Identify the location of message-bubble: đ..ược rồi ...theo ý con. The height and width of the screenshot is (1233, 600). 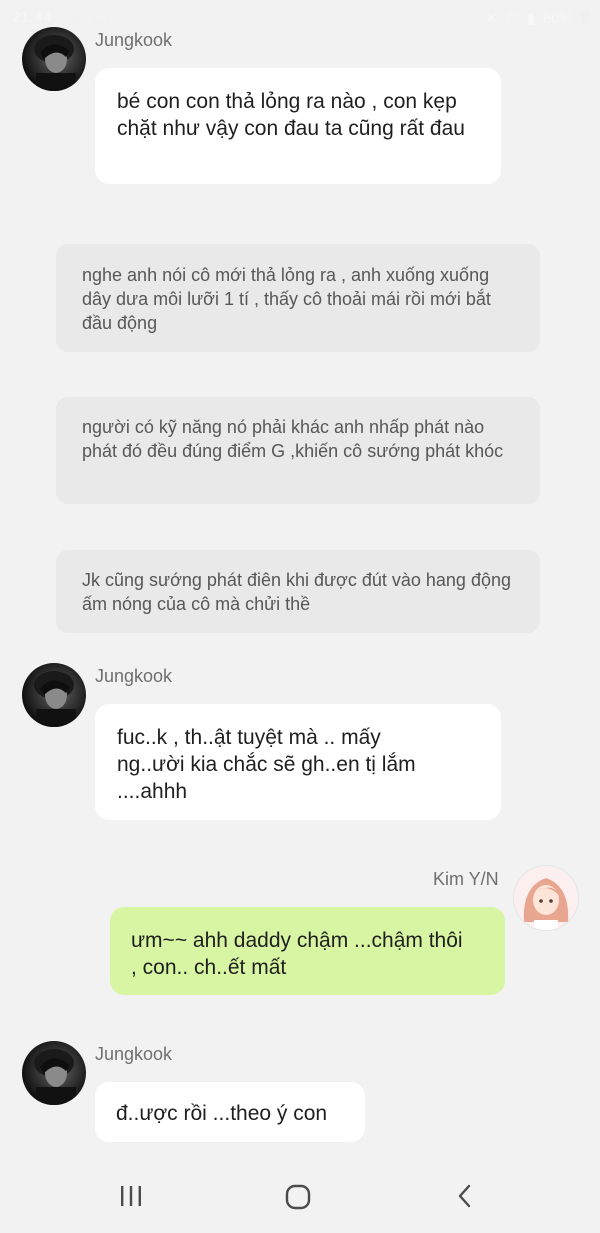
(230, 1112).